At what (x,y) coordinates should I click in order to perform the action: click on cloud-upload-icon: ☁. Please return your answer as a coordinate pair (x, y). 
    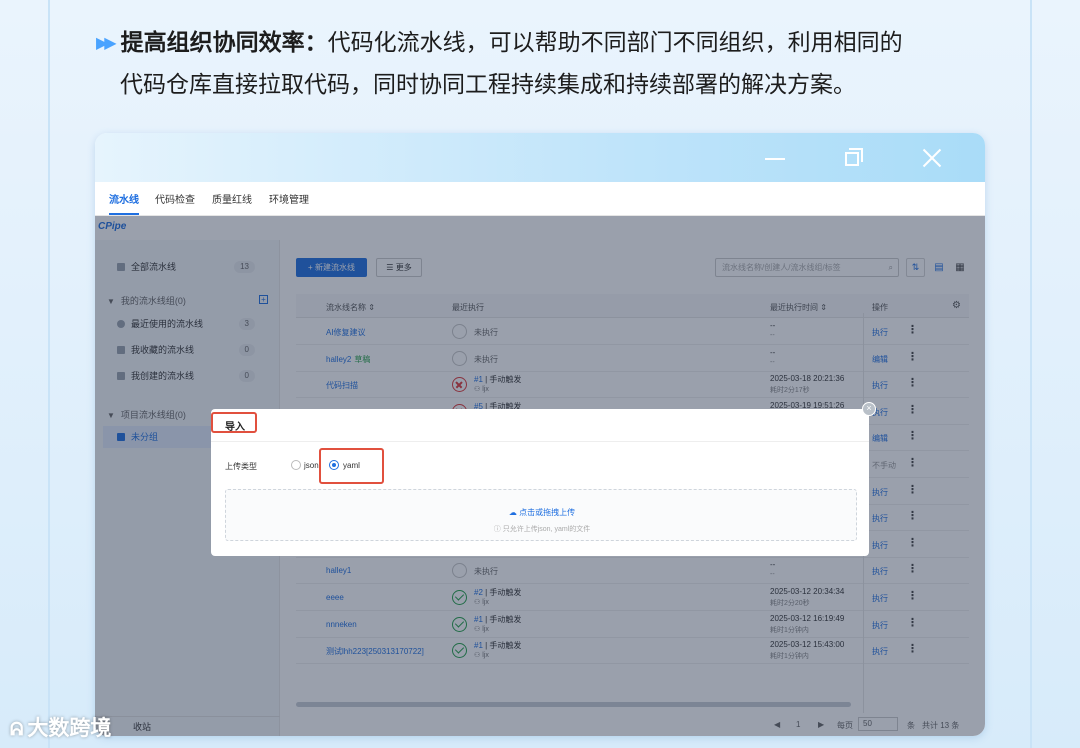
    Looking at the image, I should click on (514, 512).